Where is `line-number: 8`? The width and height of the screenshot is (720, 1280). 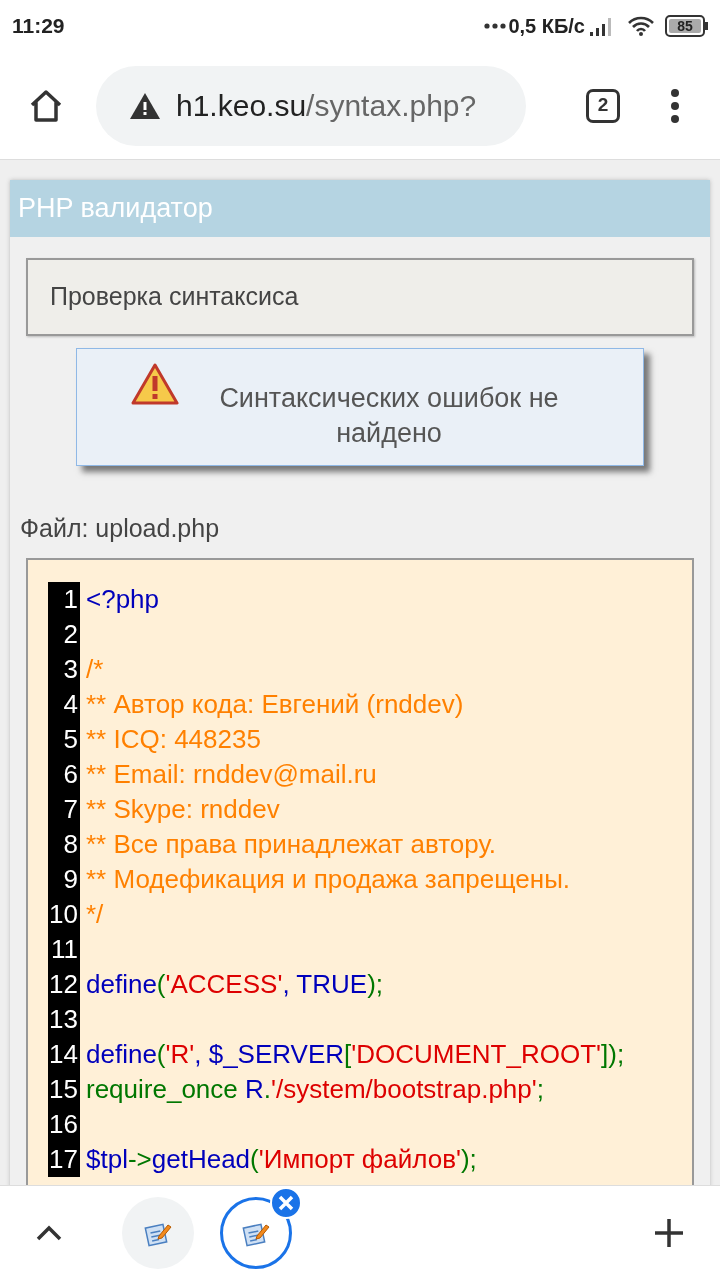
line-number: 8 is located at coordinates (70, 844).